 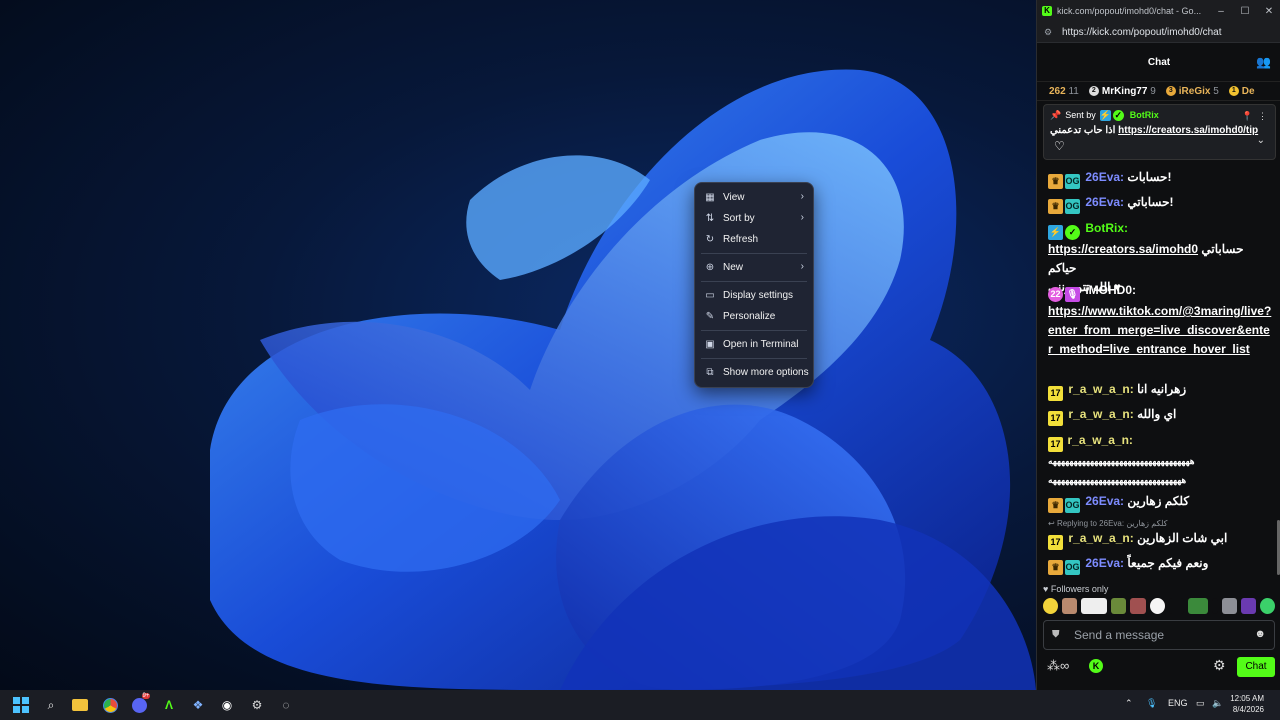 I want to click on microphone-icon: 🎙, so click(x=1151, y=703).